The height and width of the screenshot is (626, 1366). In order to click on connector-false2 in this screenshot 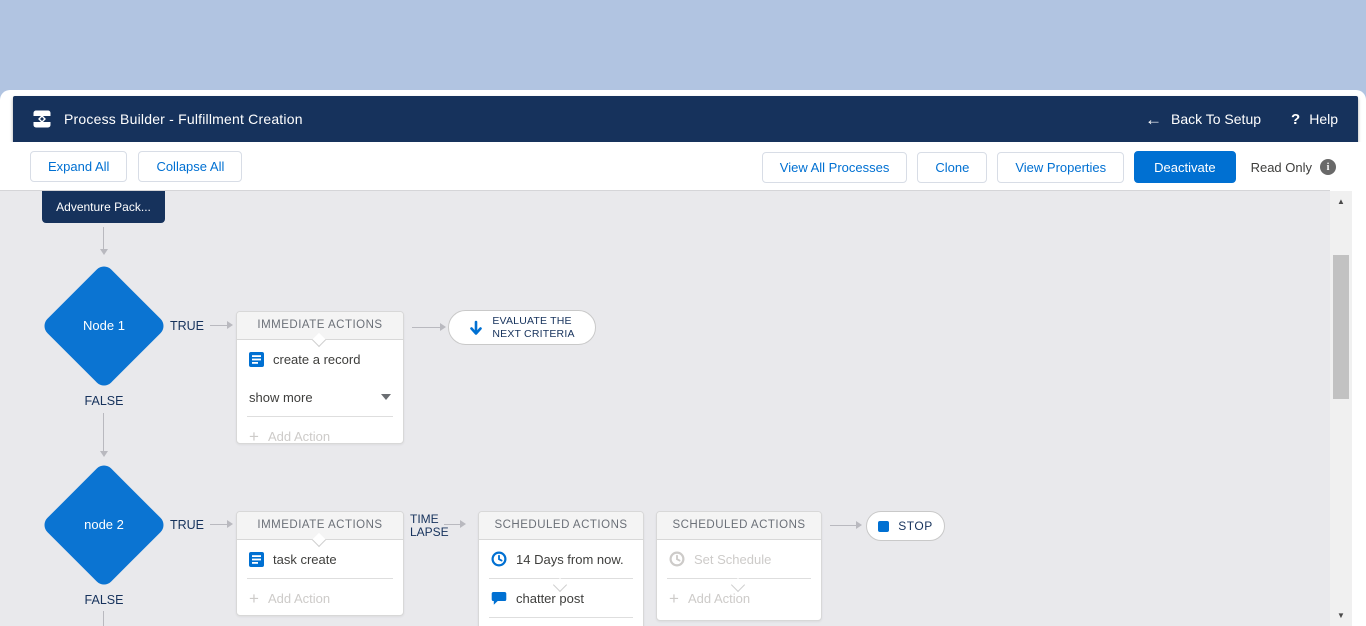, I will do `click(103, 618)`.